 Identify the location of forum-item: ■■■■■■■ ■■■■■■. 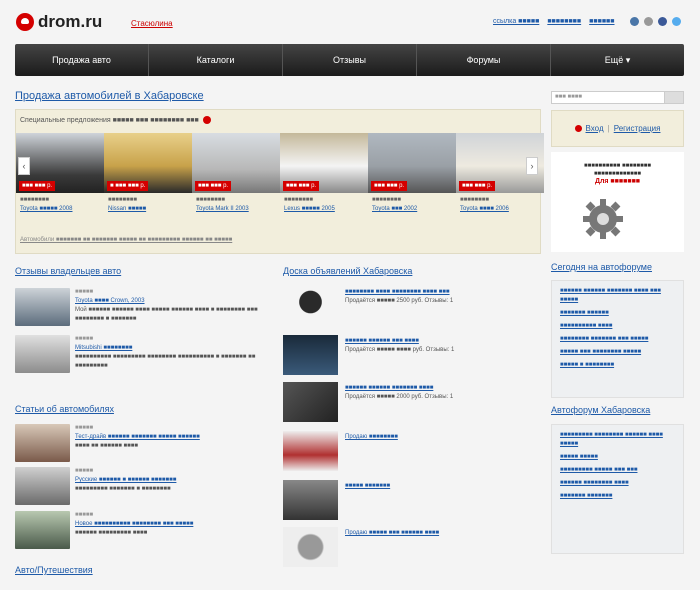
(617, 313).